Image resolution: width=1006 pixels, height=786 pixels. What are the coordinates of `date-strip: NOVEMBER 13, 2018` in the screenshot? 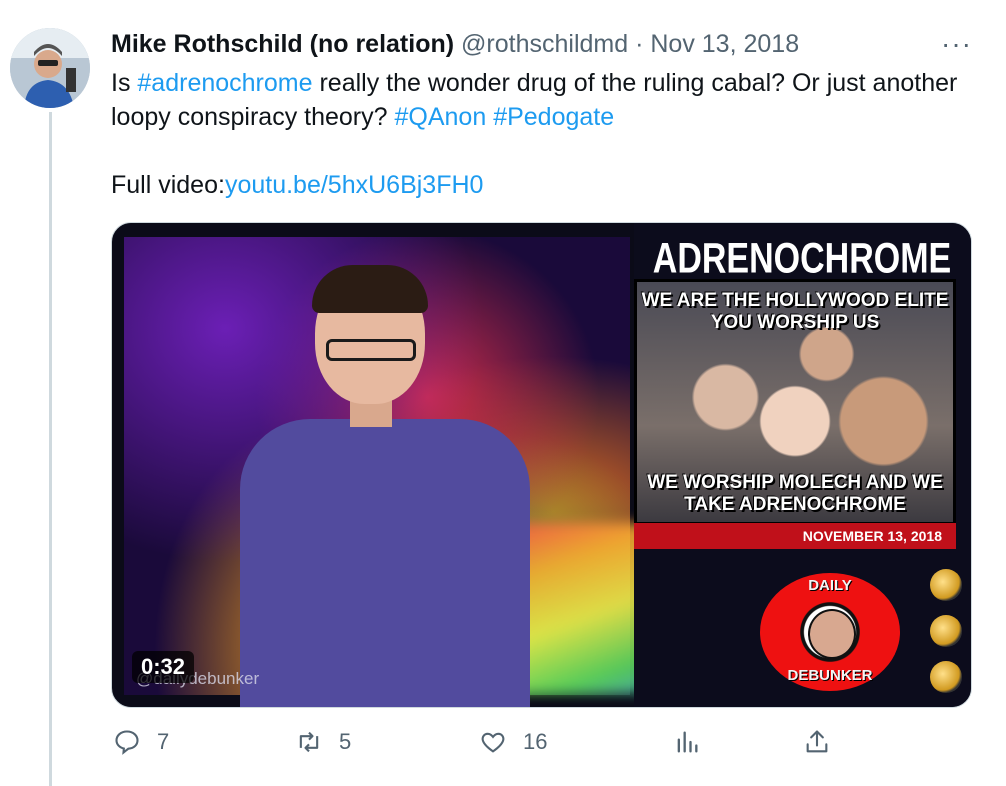 It's located at (795, 536).